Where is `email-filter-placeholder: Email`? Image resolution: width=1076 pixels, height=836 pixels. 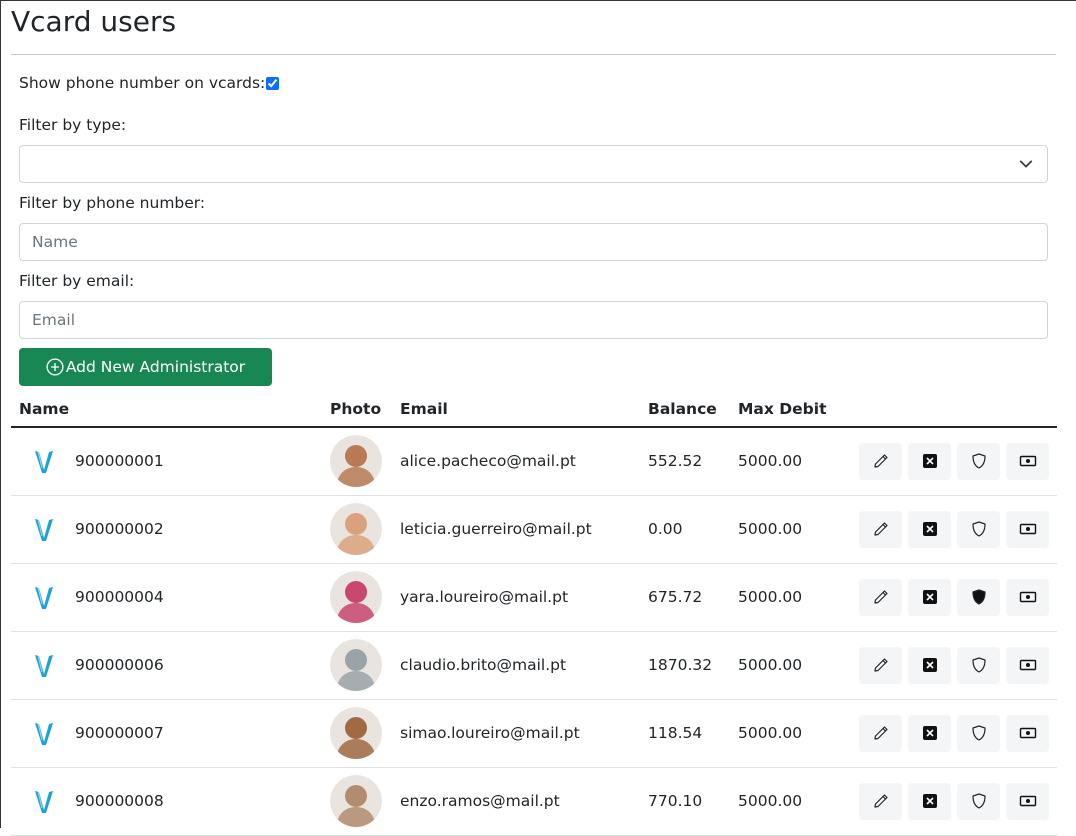 email-filter-placeholder: Email is located at coordinates (54, 320).